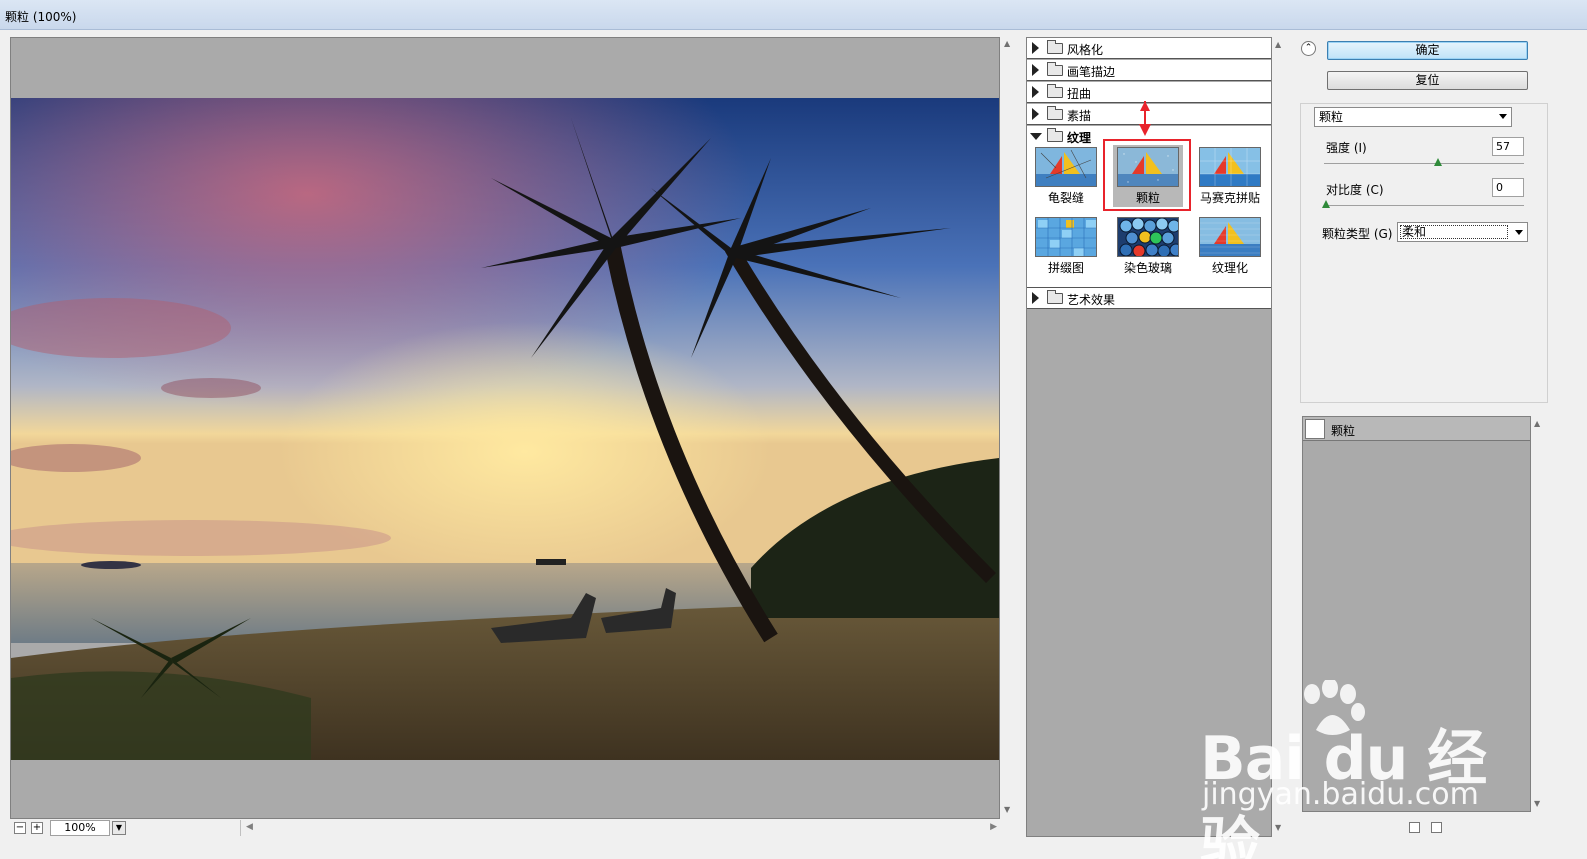  Describe the element at coordinates (1147, 268) in the screenshot. I see `filter-label: 染色玻璃` at that location.